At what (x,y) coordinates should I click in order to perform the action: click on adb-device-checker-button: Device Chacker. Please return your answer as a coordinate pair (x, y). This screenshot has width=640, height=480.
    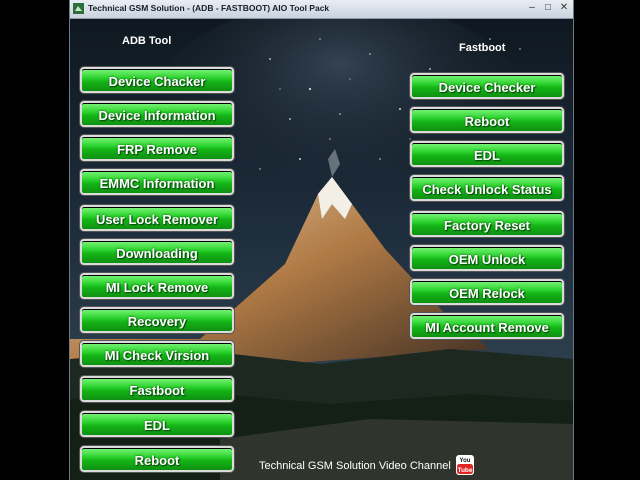
    Looking at the image, I should click on (157, 80).